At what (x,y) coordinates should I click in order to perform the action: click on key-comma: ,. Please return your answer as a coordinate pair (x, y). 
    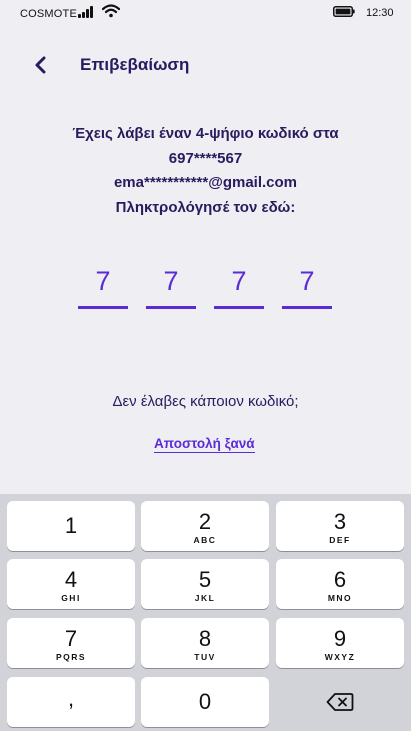
    Looking at the image, I should click on (71, 702).